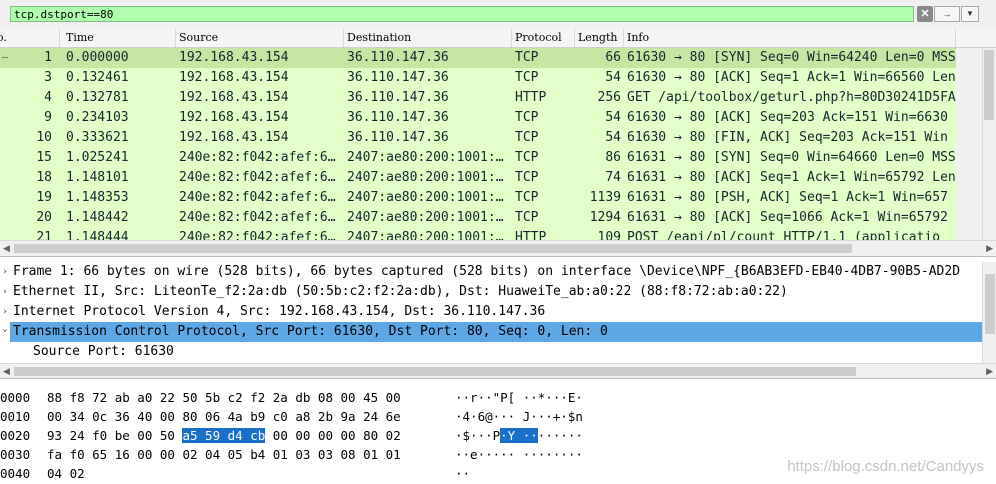 This screenshot has width=996, height=484. I want to click on packet-cell-no: 20, so click(44, 217).